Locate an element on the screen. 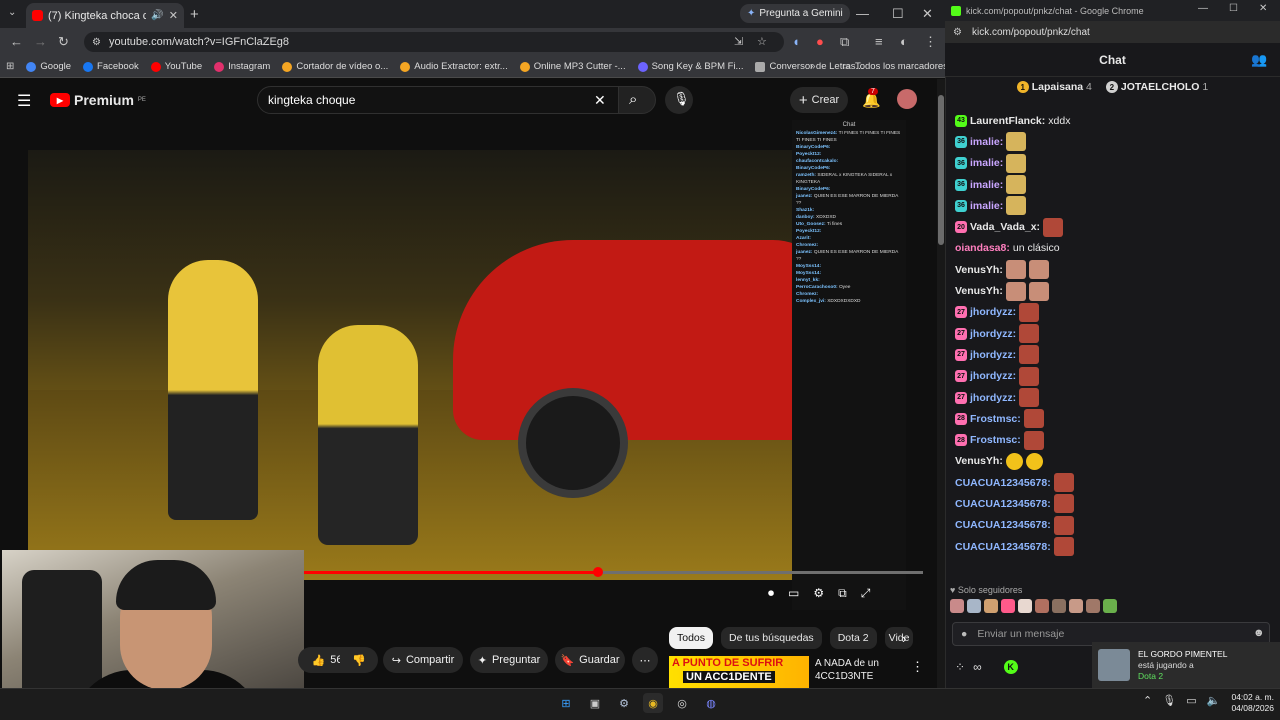 This screenshot has width=1280, height=720. steam-icon: ⚙ is located at coordinates (624, 703).